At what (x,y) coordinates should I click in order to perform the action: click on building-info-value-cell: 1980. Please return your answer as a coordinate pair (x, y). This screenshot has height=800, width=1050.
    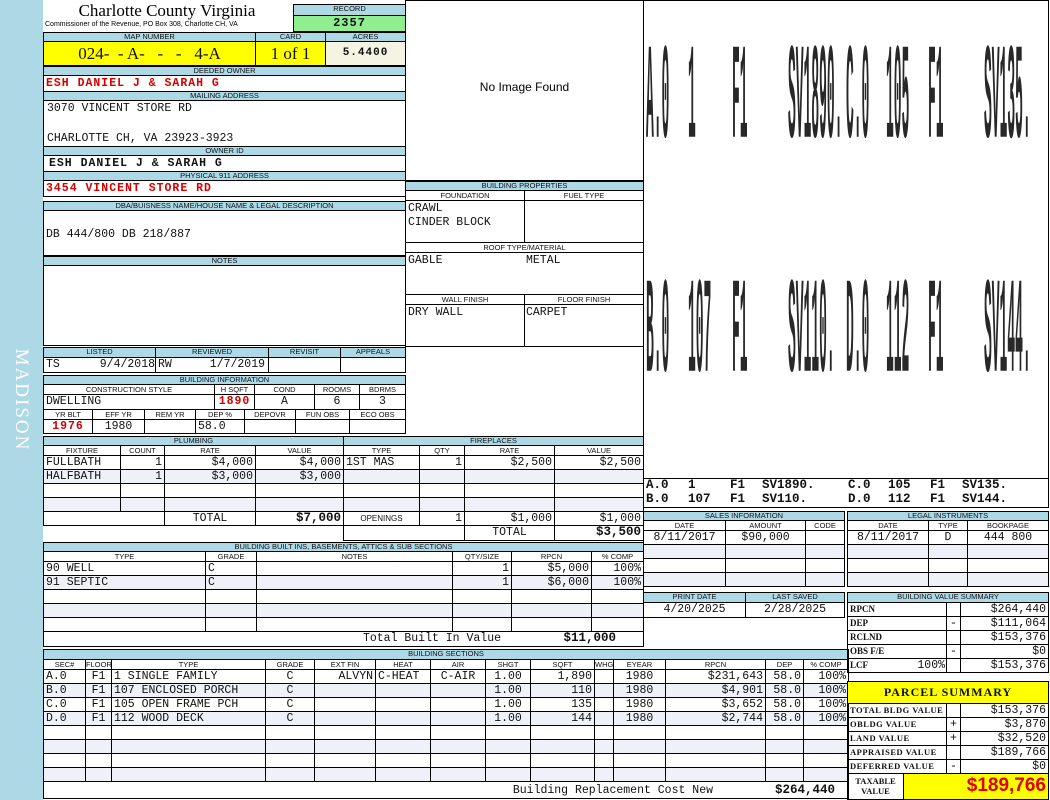
    Looking at the image, I should click on (118, 426).